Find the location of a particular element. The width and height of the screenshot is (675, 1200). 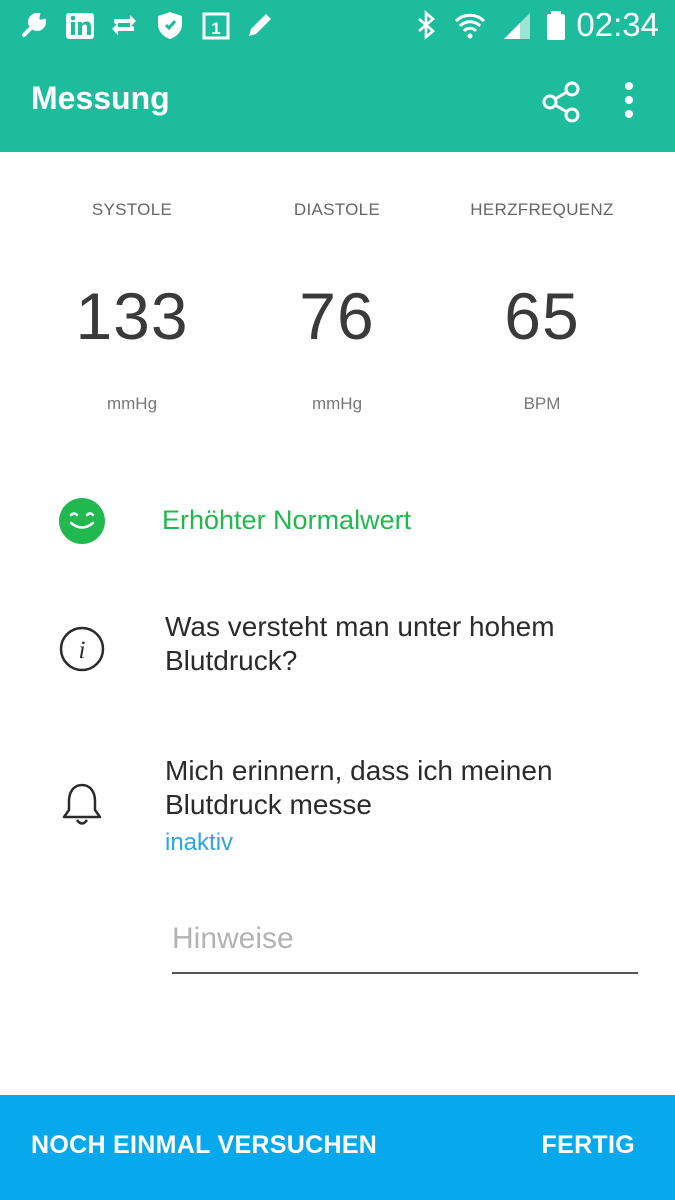

signal-icon is located at coordinates (517, 26).